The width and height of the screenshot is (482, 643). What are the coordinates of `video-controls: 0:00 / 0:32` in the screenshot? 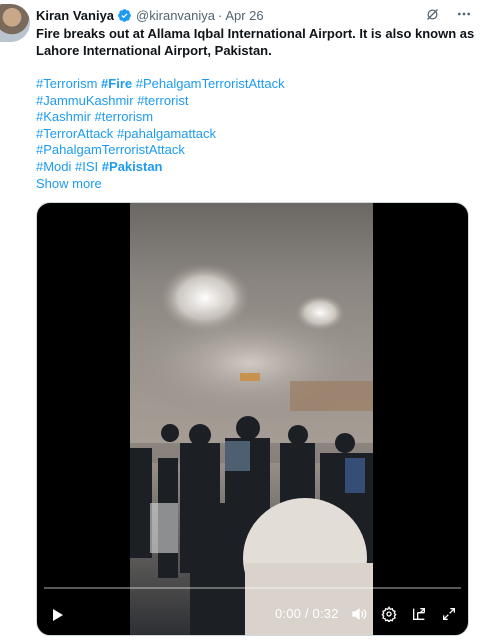 It's located at (252, 614).